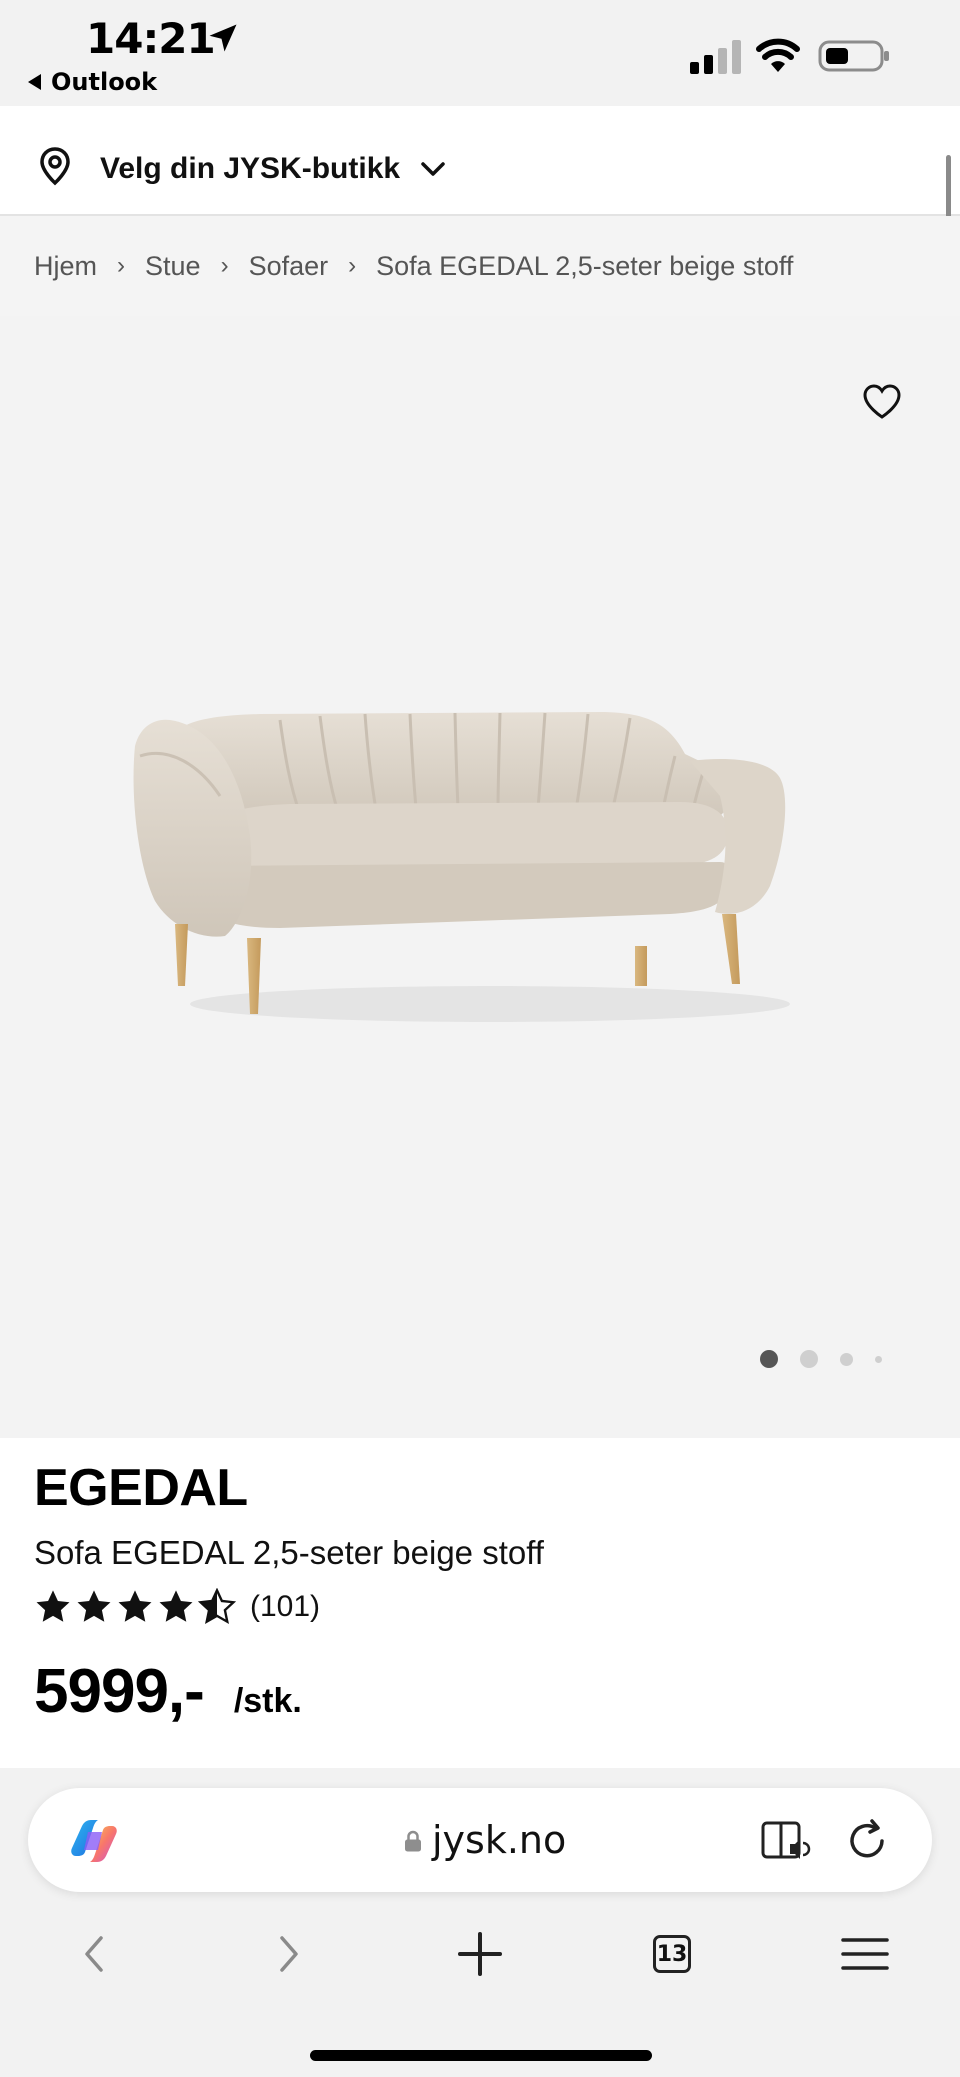 The image size is (960, 2077). Describe the element at coordinates (55, 166) in the screenshot. I see `map-pin-icon` at that location.